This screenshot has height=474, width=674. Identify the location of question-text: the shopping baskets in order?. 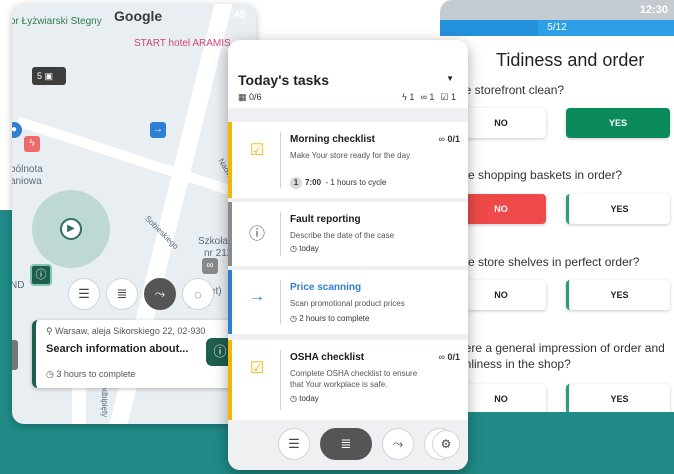
(540, 175).